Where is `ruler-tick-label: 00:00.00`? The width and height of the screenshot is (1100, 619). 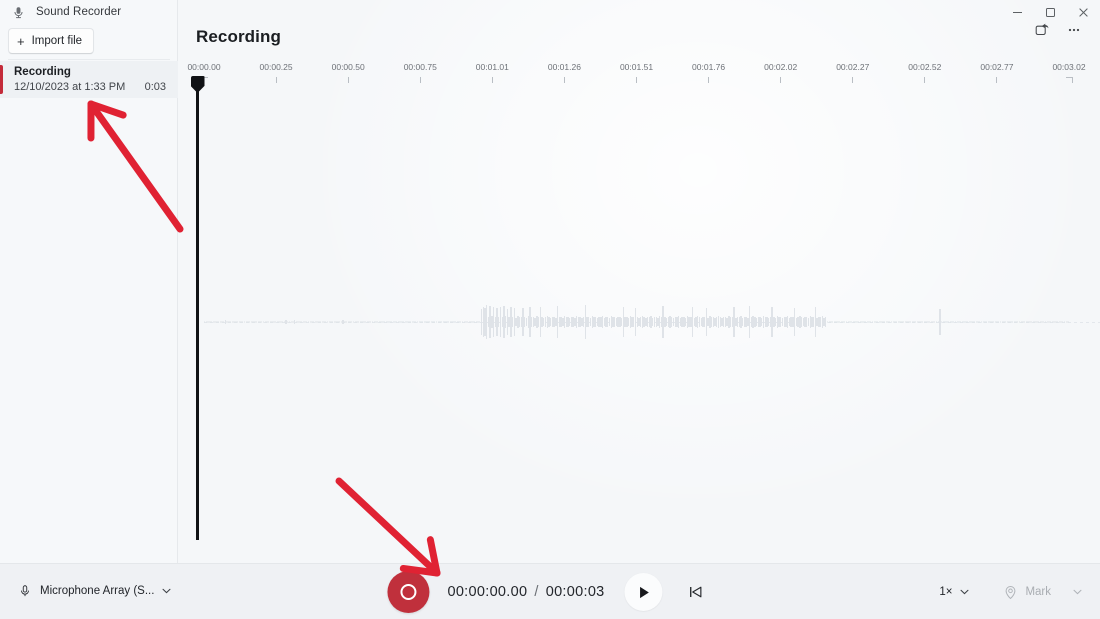
ruler-tick-label: 00:00.00 is located at coordinates (204, 67).